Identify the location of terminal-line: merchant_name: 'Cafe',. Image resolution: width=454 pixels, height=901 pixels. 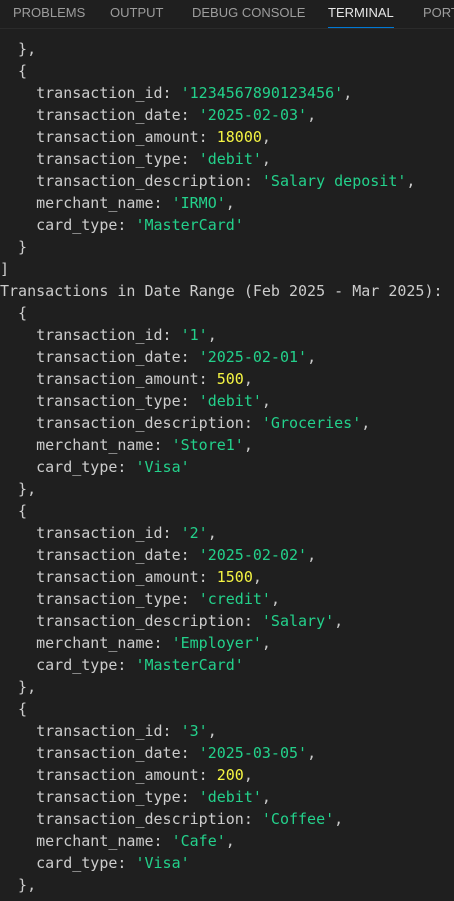
(227, 841).